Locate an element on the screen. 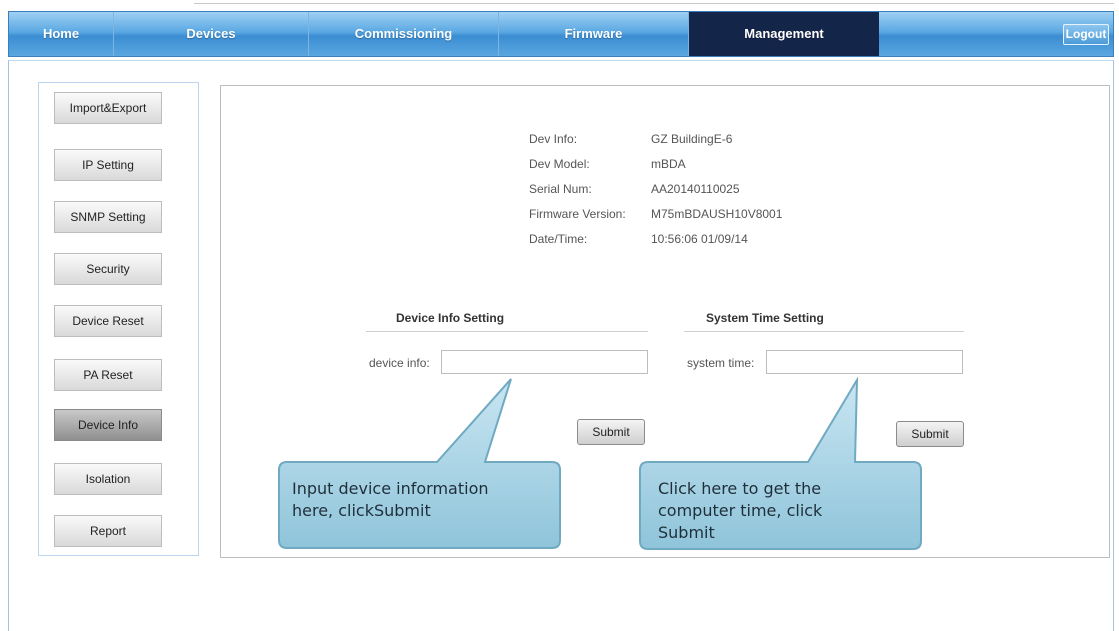 This screenshot has width=1119, height=631. sidebar-item-import-export: Import&Export is located at coordinates (108, 108).